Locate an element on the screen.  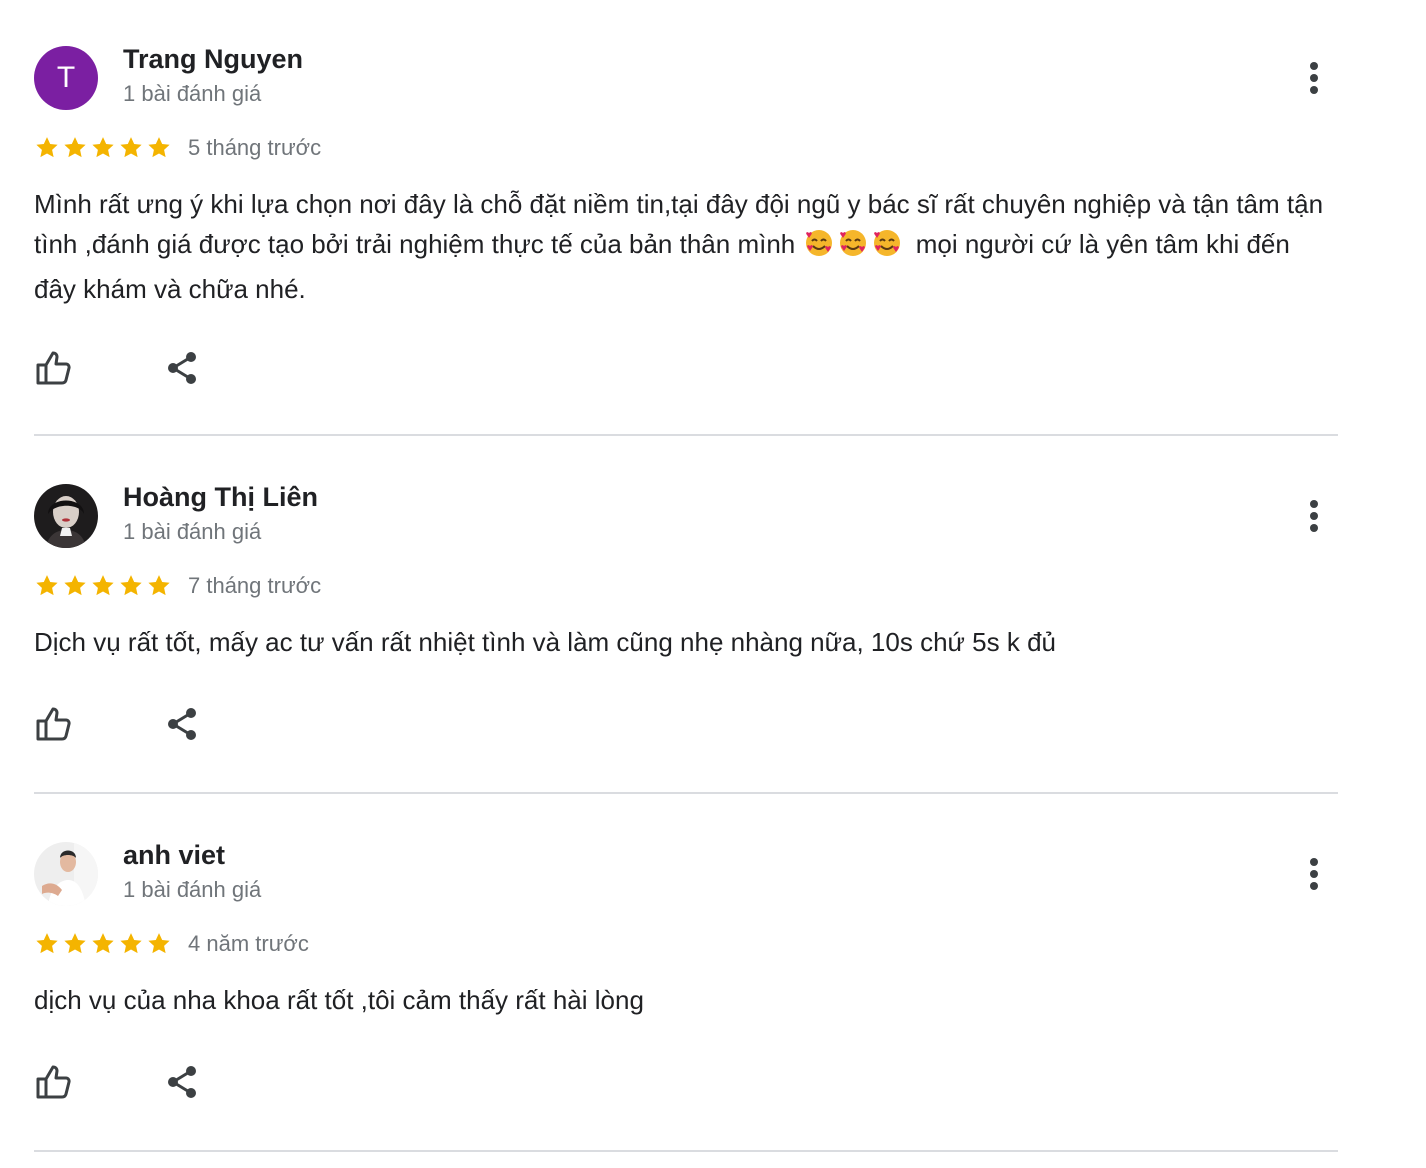
author-name: Hoàng Thị Liên is located at coordinates (220, 497).